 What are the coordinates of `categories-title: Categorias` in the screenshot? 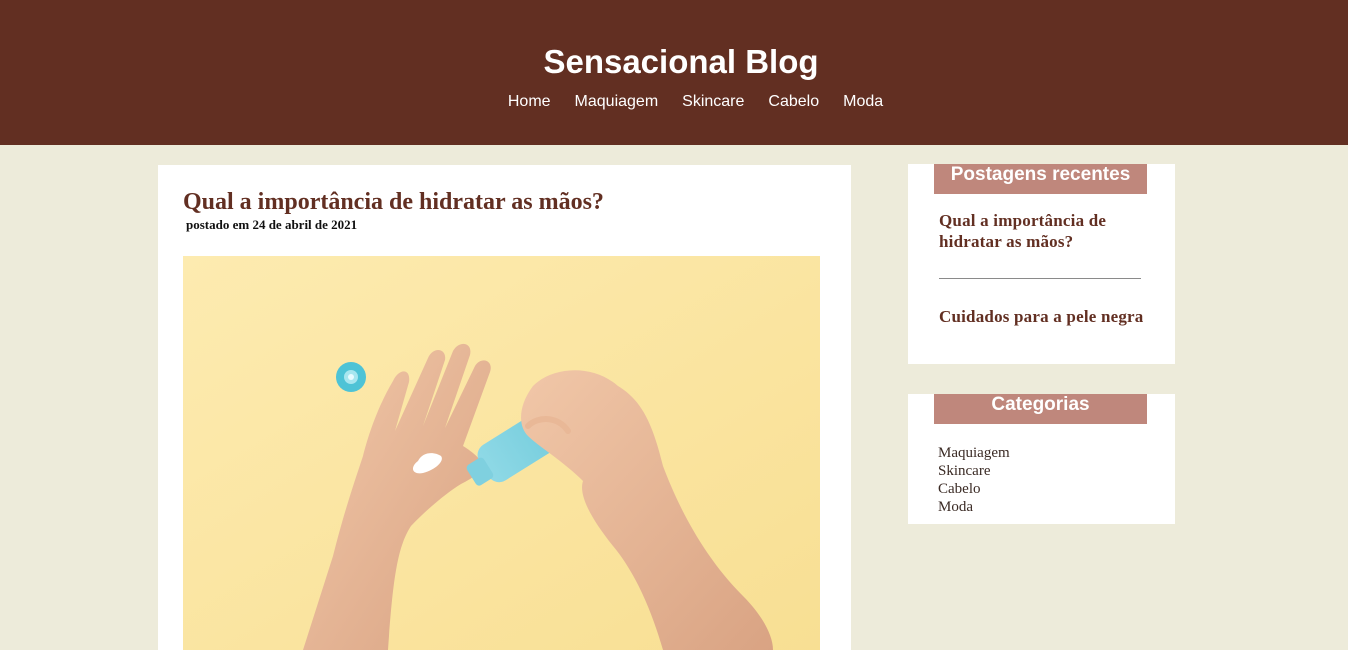 It's located at (1040, 409).